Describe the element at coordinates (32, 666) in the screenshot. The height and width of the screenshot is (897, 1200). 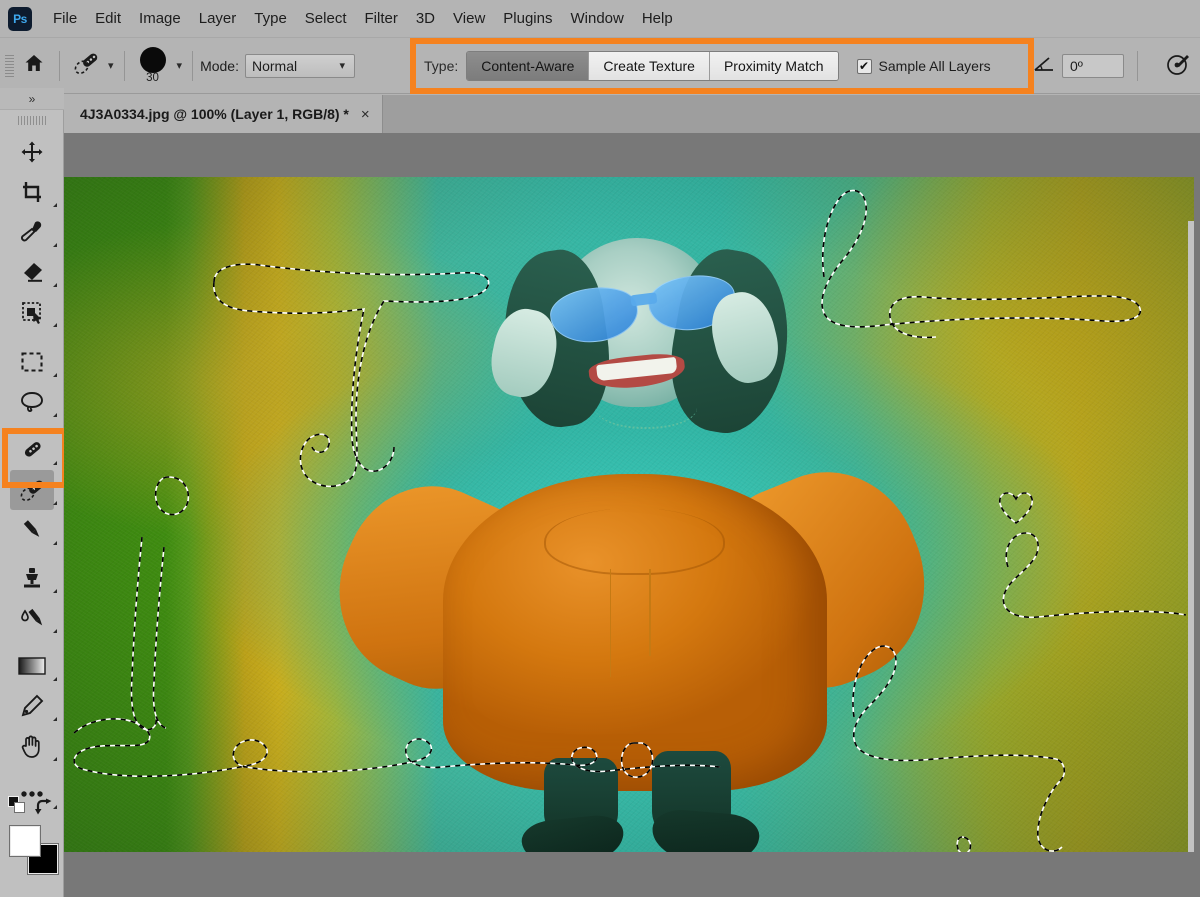
I see `gradient-tool` at that location.